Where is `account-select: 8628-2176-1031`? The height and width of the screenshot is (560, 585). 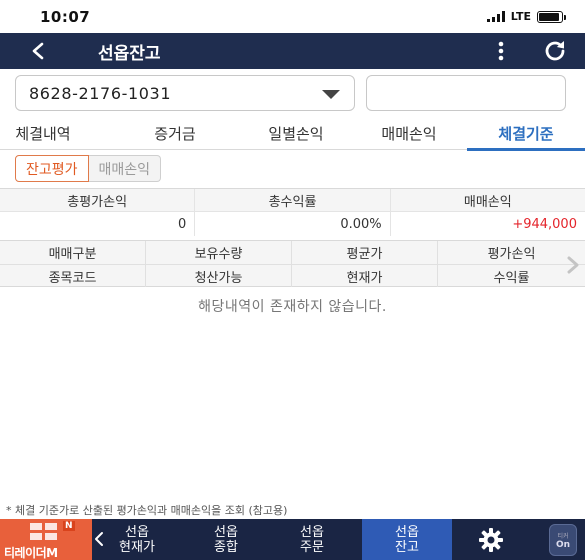
account-select: 8628-2176-1031 is located at coordinates (185, 93).